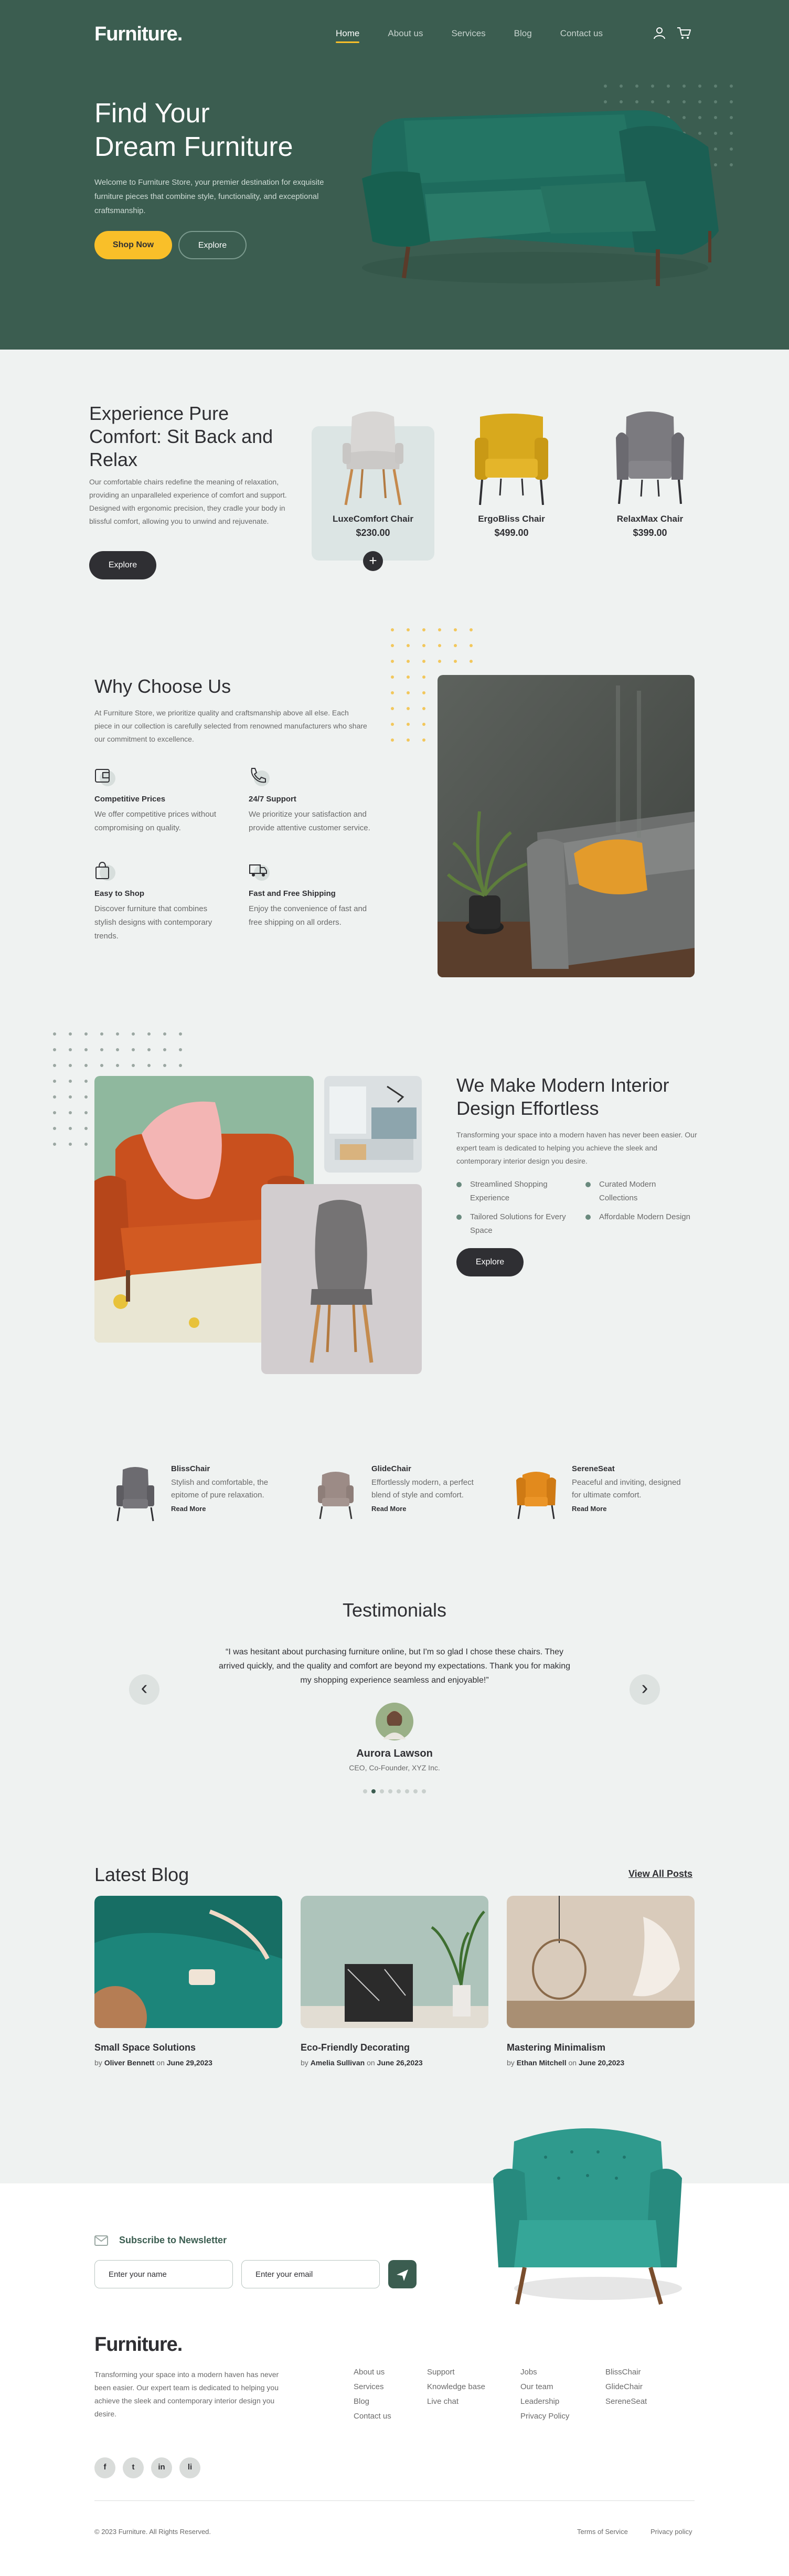 The width and height of the screenshot is (789, 2576). Describe the element at coordinates (212, 245) in the screenshot. I see `hero-explore-button: Explore` at that location.